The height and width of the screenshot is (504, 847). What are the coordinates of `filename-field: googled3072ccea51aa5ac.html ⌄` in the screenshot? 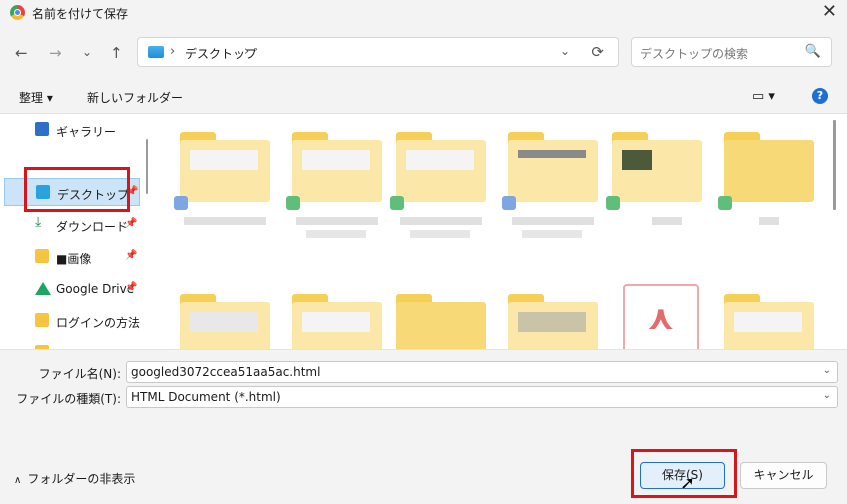 It's located at (482, 372).